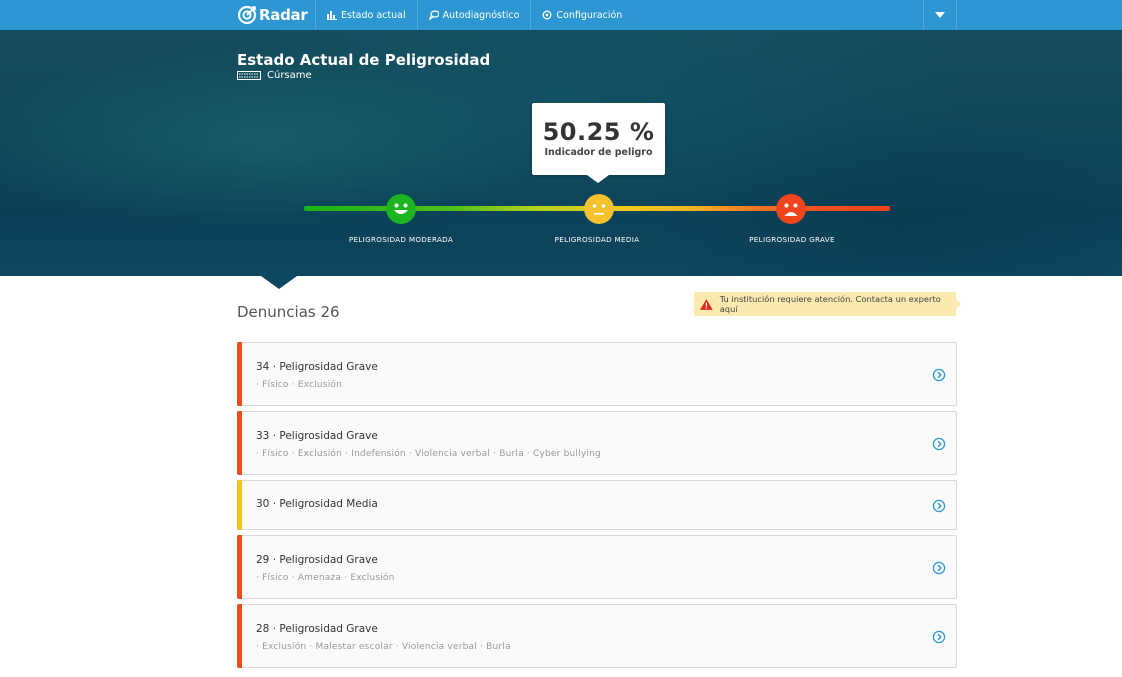  I want to click on caret-down-icon, so click(940, 15).